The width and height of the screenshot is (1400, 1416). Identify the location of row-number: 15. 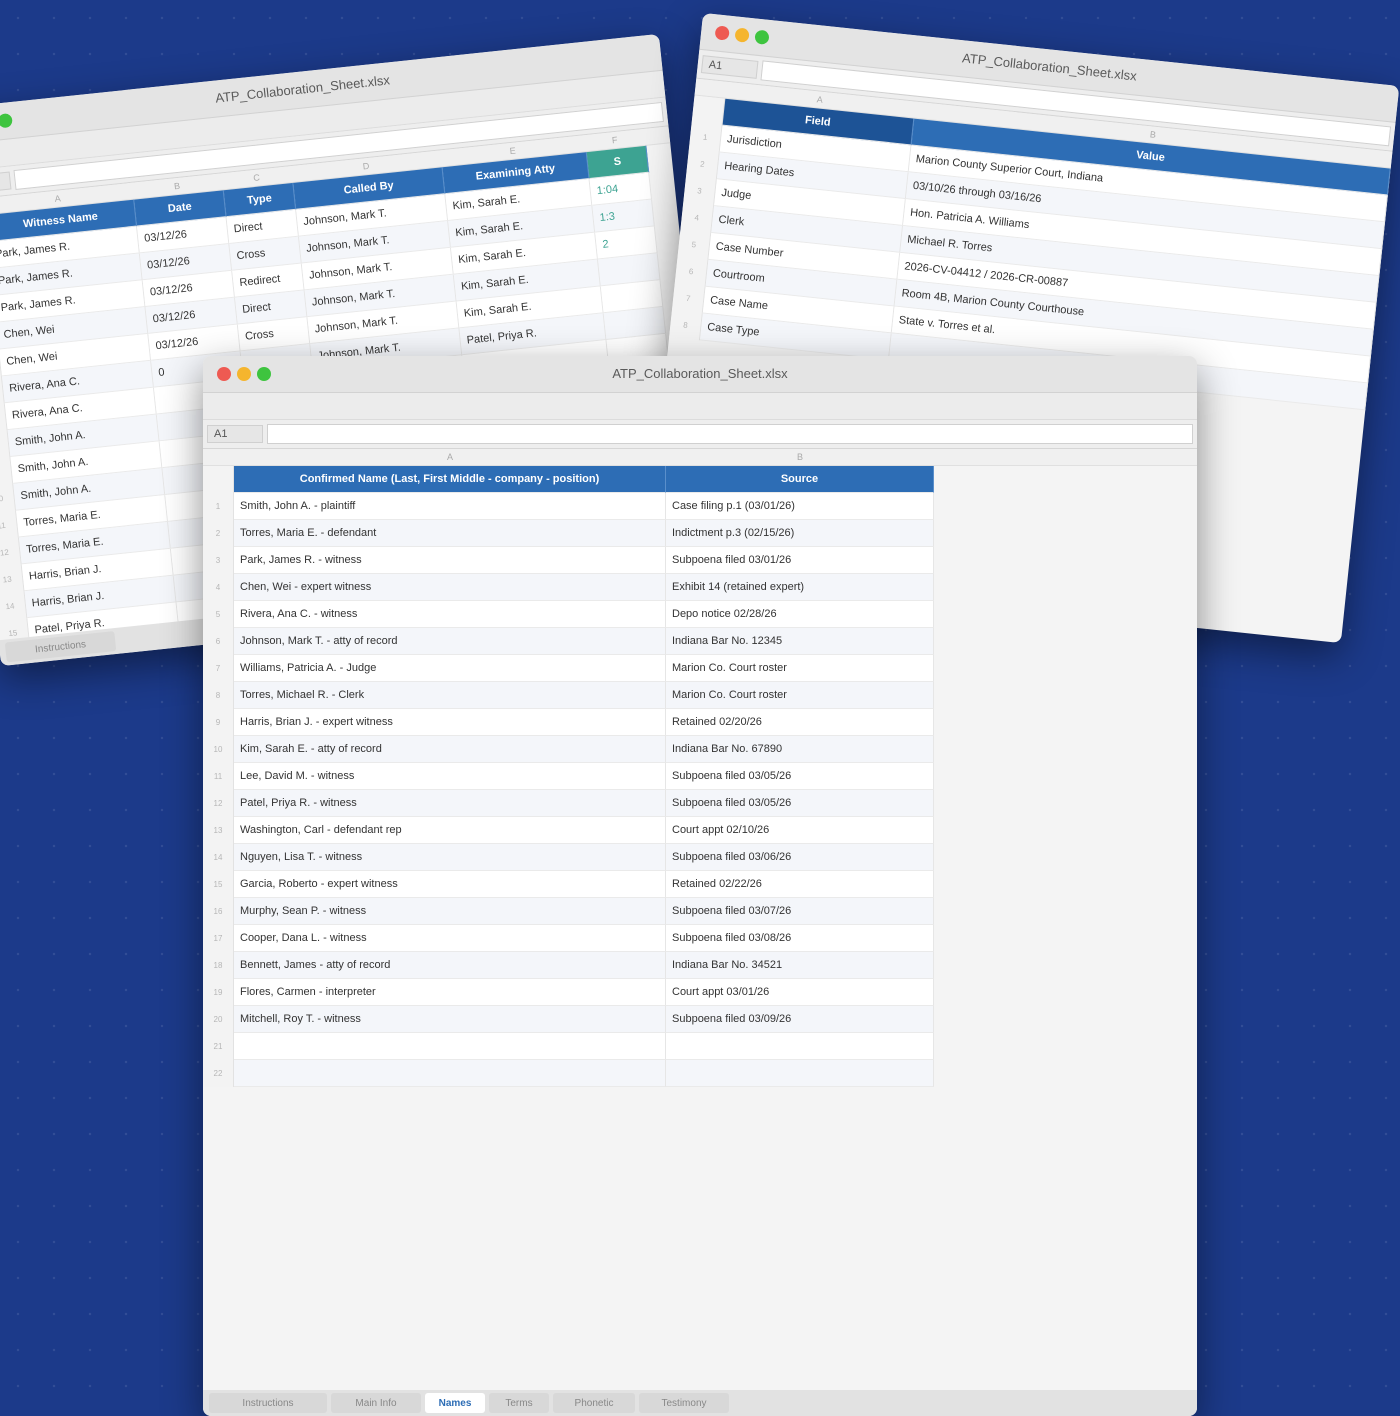
(218, 884).